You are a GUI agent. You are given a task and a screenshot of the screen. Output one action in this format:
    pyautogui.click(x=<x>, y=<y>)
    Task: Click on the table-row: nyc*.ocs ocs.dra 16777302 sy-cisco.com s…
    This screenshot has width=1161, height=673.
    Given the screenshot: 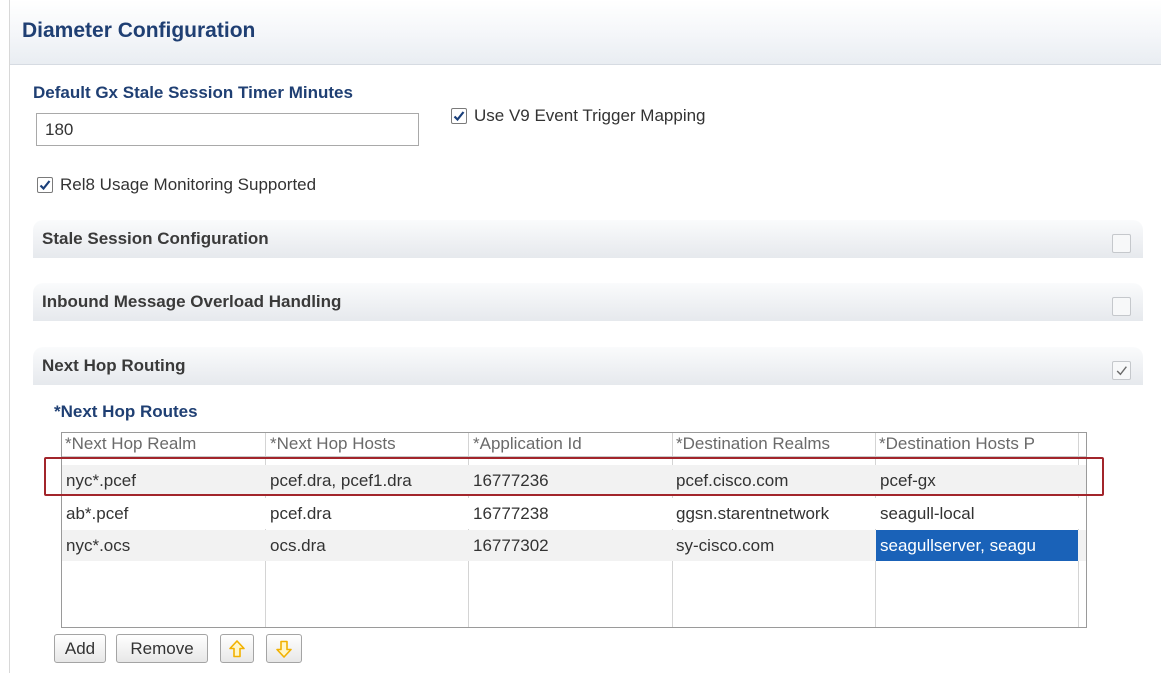 What is the action you would take?
    pyautogui.click(x=574, y=545)
    